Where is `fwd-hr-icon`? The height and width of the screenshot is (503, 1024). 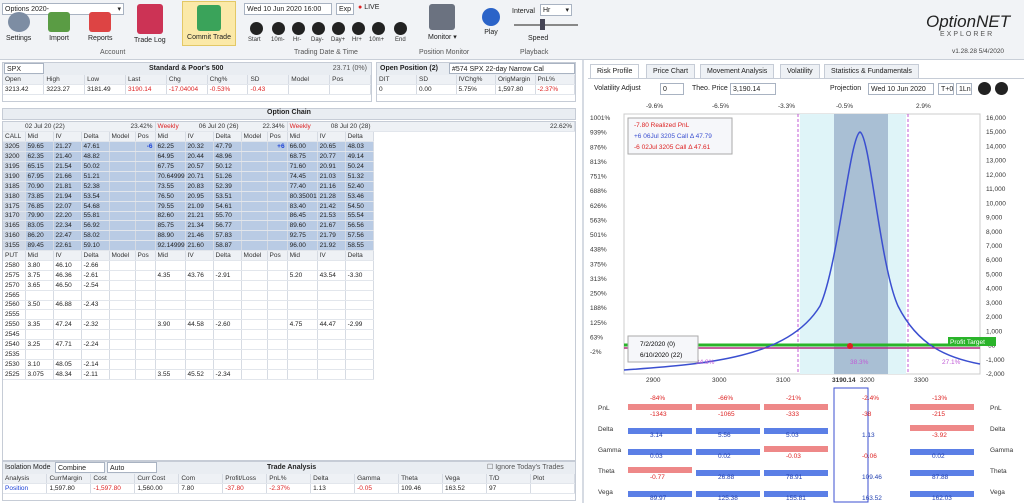
fwd-hr-icon is located at coordinates (358, 28).